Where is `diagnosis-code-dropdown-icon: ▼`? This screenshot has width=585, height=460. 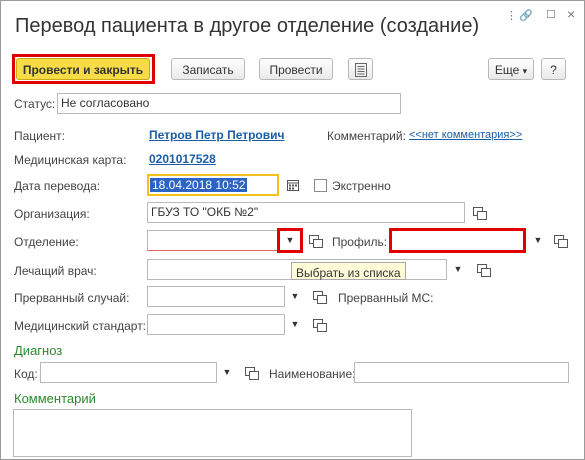
diagnosis-code-dropdown-icon: ▼ is located at coordinates (227, 372).